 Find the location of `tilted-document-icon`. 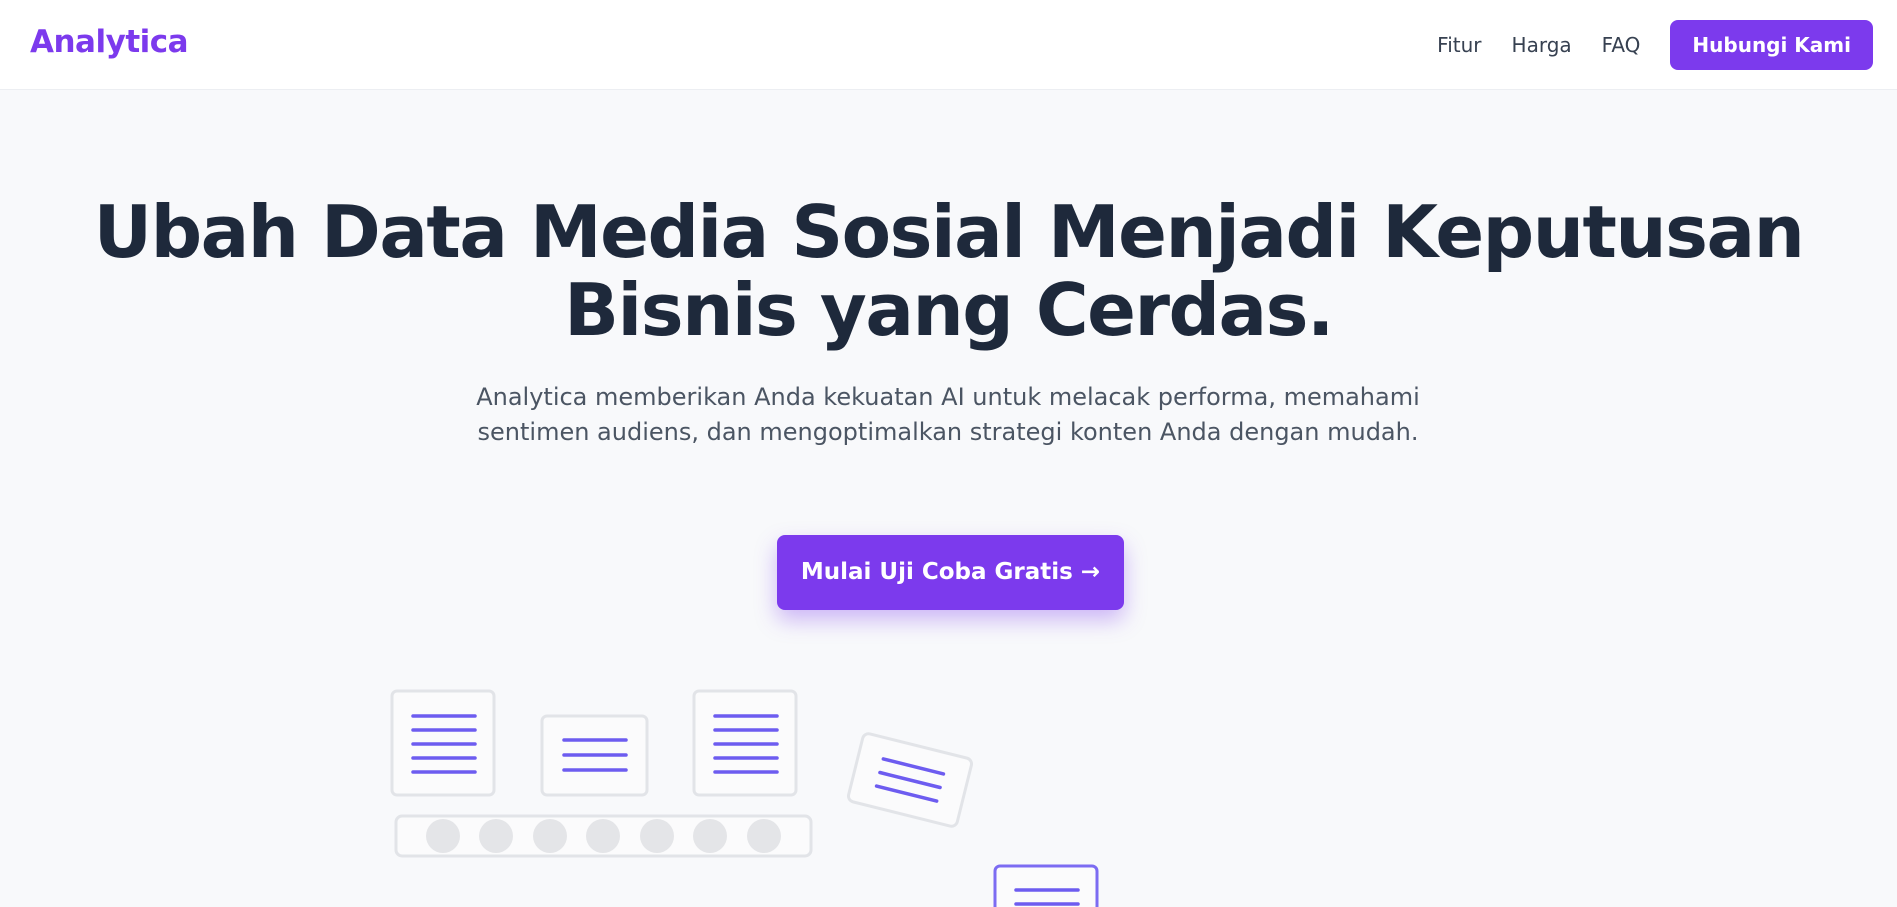

tilted-document-icon is located at coordinates (910, 780).